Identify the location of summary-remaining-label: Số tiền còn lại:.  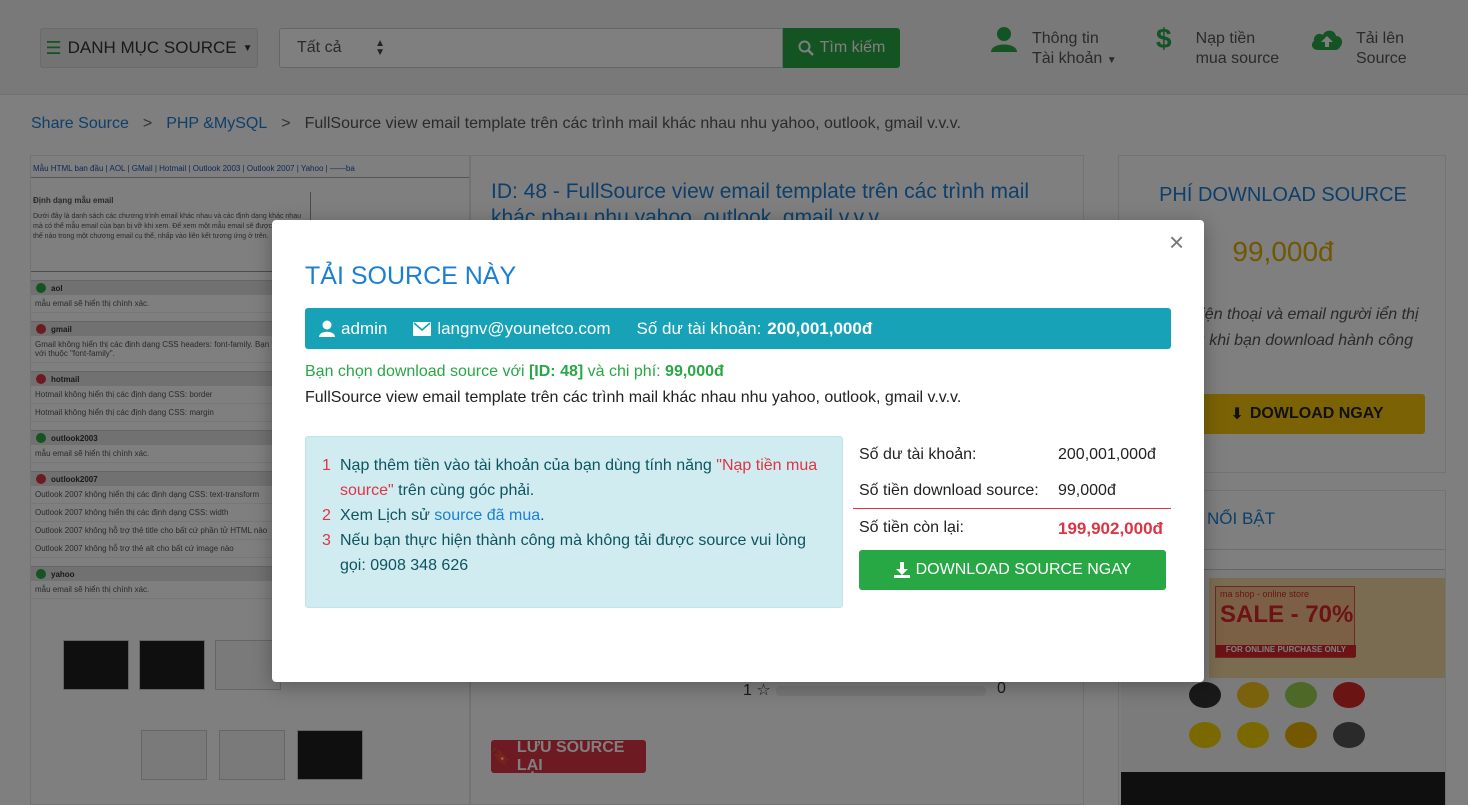
(911, 527).